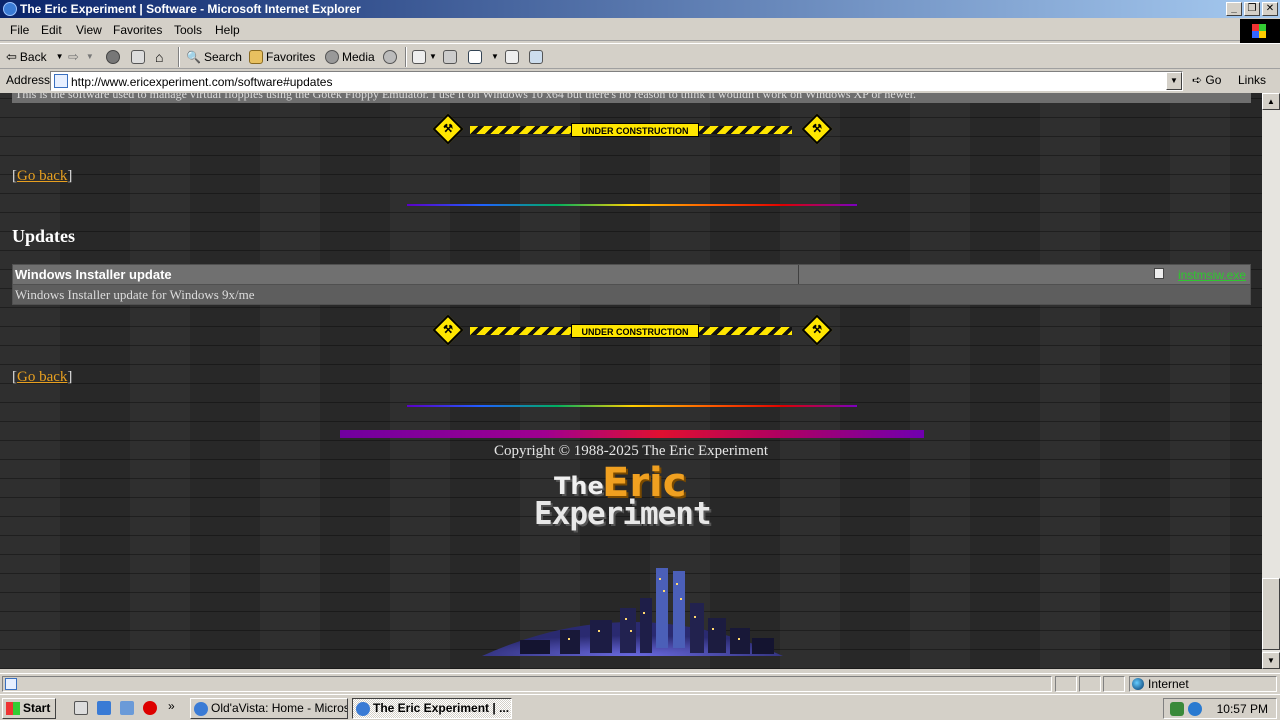 The height and width of the screenshot is (720, 1280). What do you see at coordinates (483, 57) in the screenshot?
I see `edit-button: ▼` at bounding box center [483, 57].